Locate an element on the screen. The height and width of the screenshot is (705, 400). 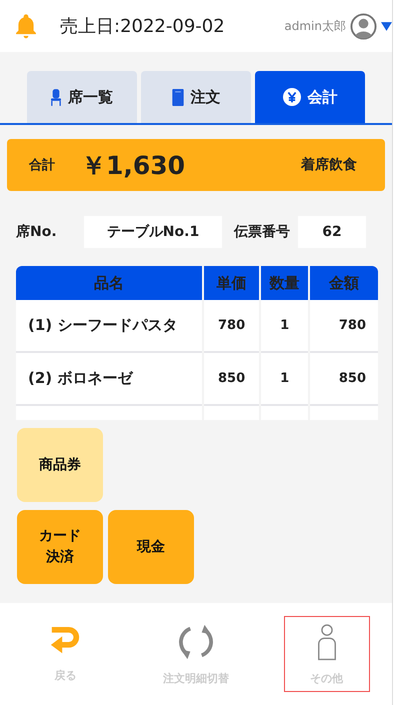
column-header: 金額 is located at coordinates (344, 283).